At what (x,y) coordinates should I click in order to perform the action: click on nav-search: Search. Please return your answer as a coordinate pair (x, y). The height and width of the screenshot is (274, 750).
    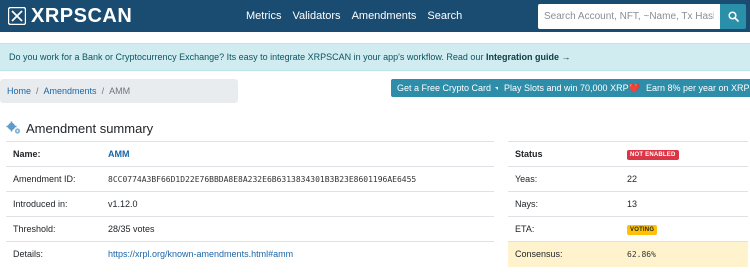
    Looking at the image, I should click on (444, 16).